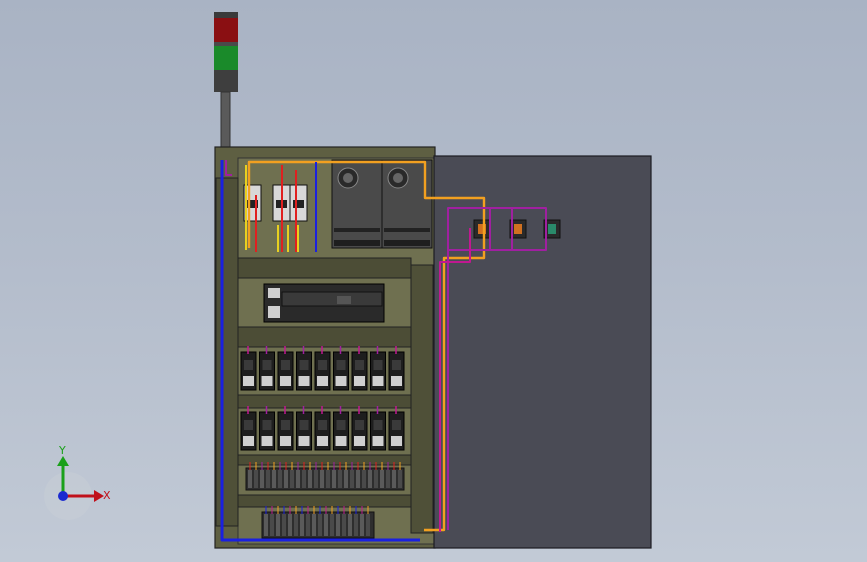  Describe the element at coordinates (226, 58) in the screenshot. I see `tower-green-light` at that location.